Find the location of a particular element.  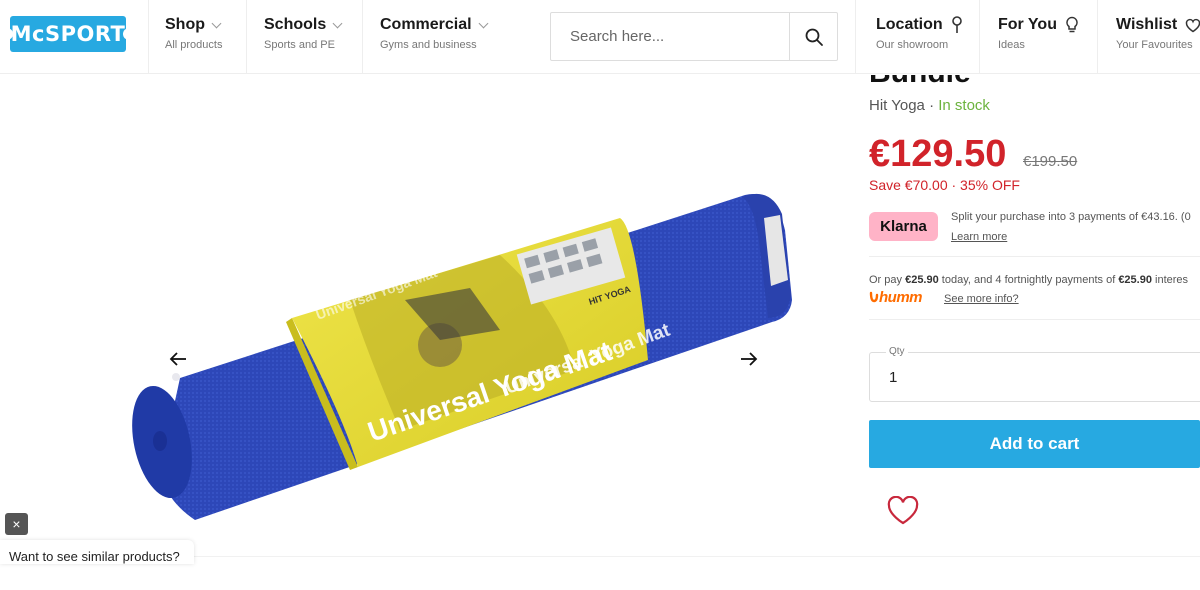

nav-for-you: For You Ideas is located at coordinates (1038, 33).